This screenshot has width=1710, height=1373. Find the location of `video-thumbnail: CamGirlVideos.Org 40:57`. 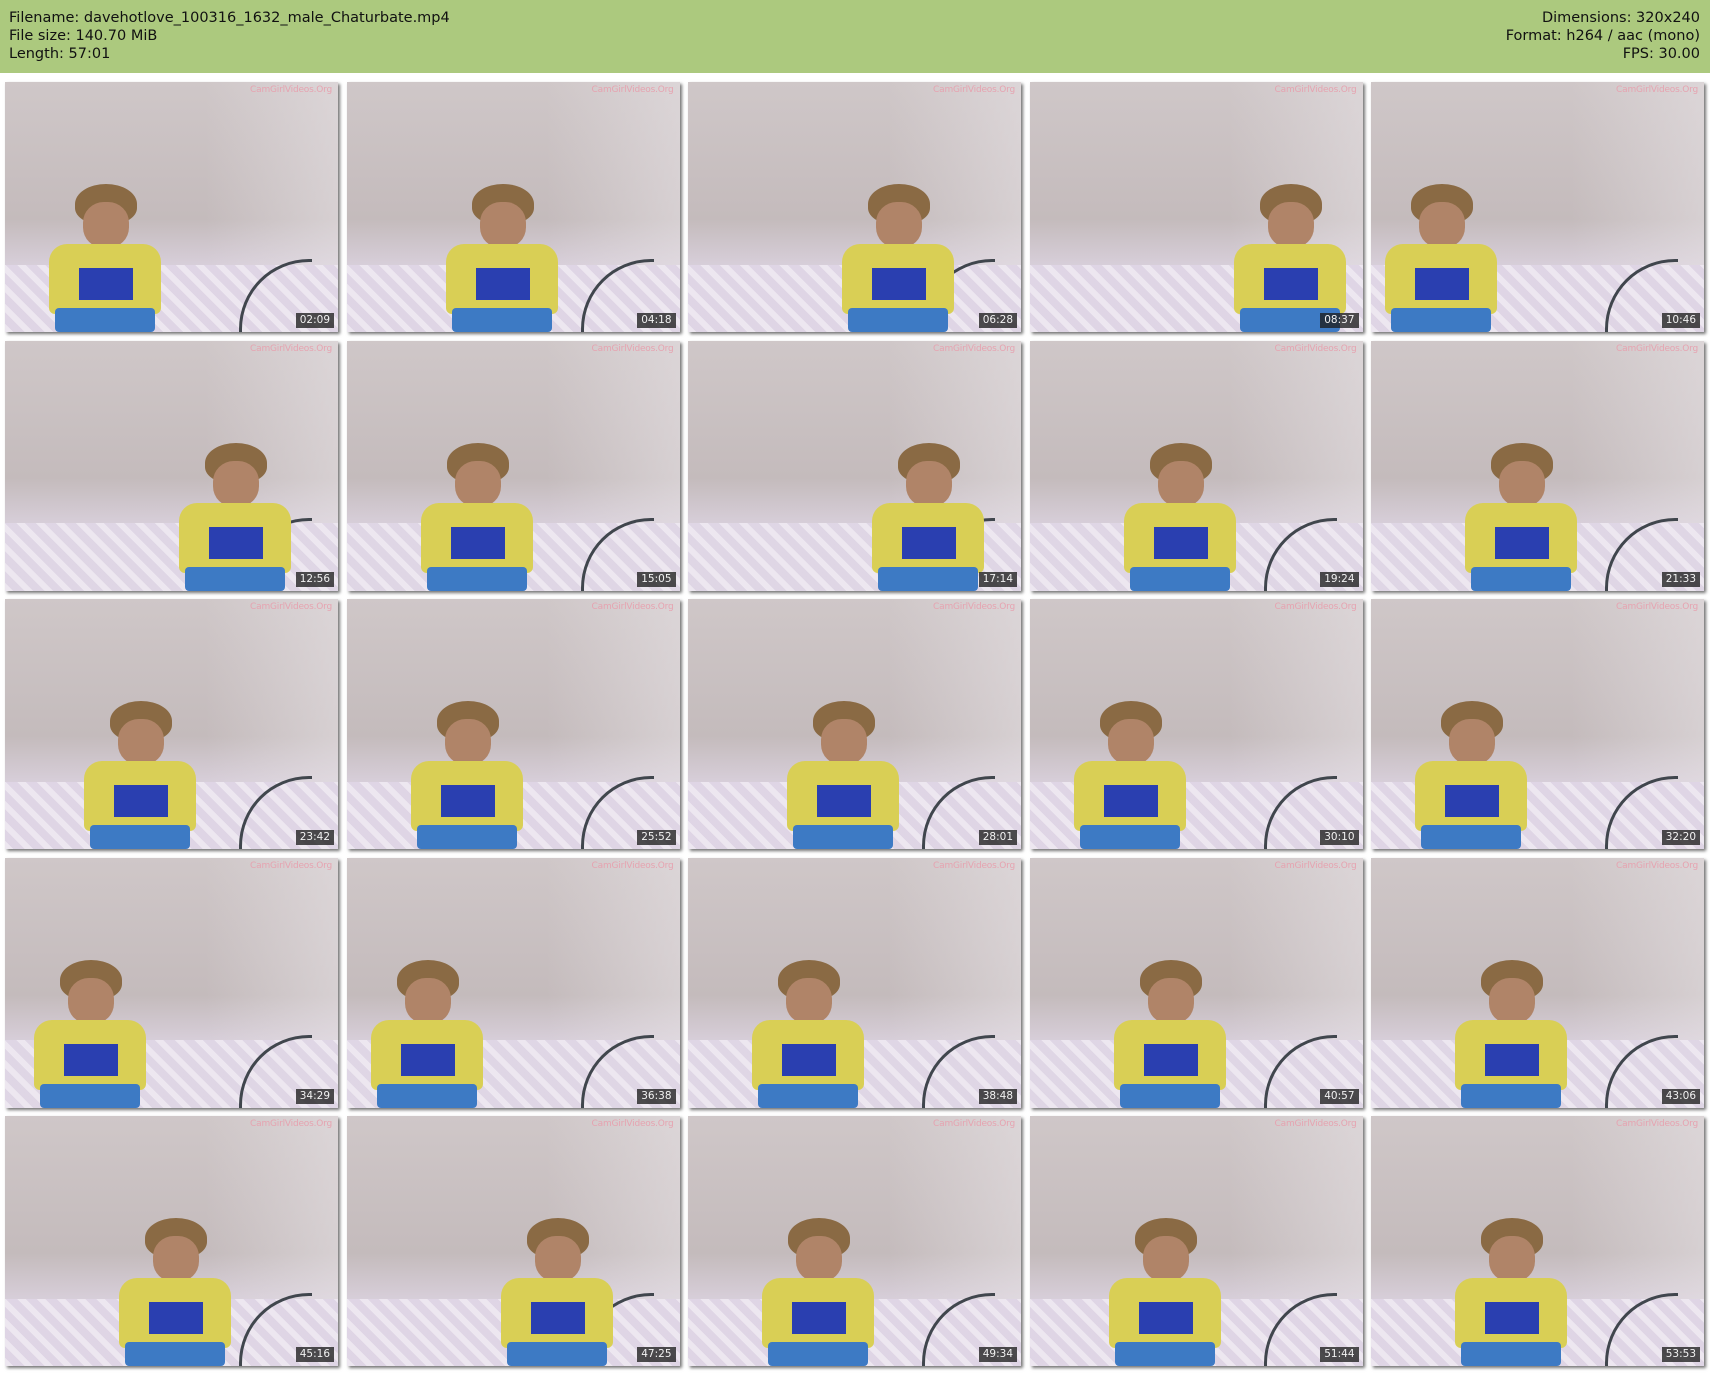

video-thumbnail: CamGirlVideos.Org 40:57 is located at coordinates (1196, 982).